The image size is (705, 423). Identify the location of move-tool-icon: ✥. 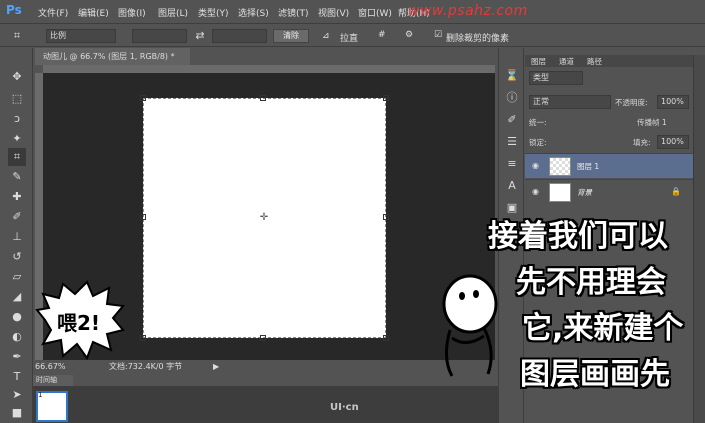
(17, 77).